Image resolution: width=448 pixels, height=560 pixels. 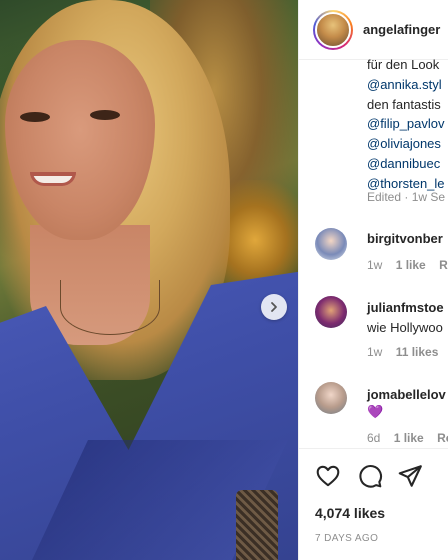 I want to click on share-button, so click(x=410, y=476).